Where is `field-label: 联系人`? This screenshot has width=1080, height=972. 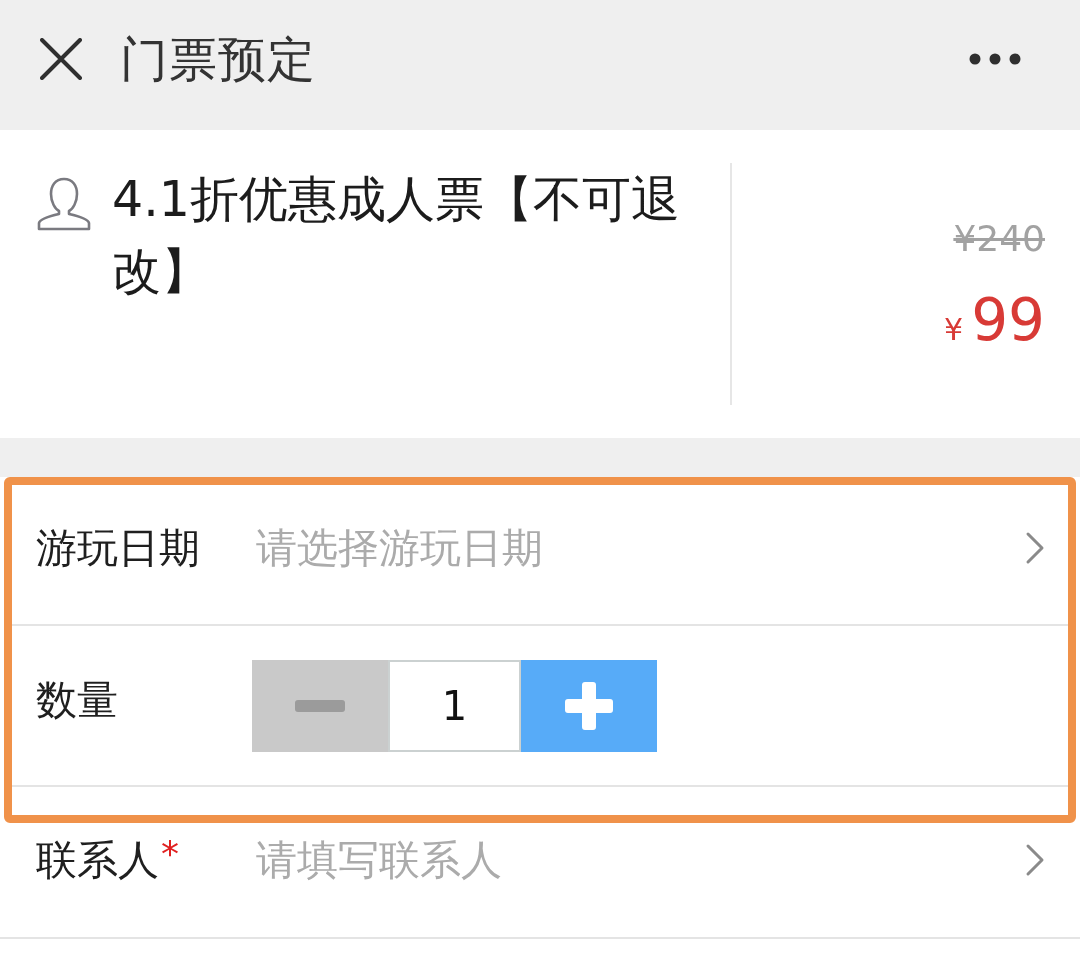 field-label: 联系人 is located at coordinates (97, 860).